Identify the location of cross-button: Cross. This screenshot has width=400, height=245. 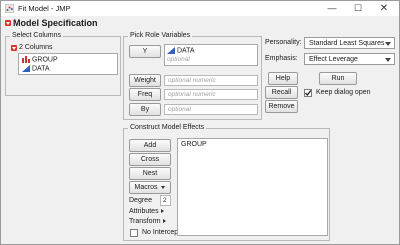
(150, 159).